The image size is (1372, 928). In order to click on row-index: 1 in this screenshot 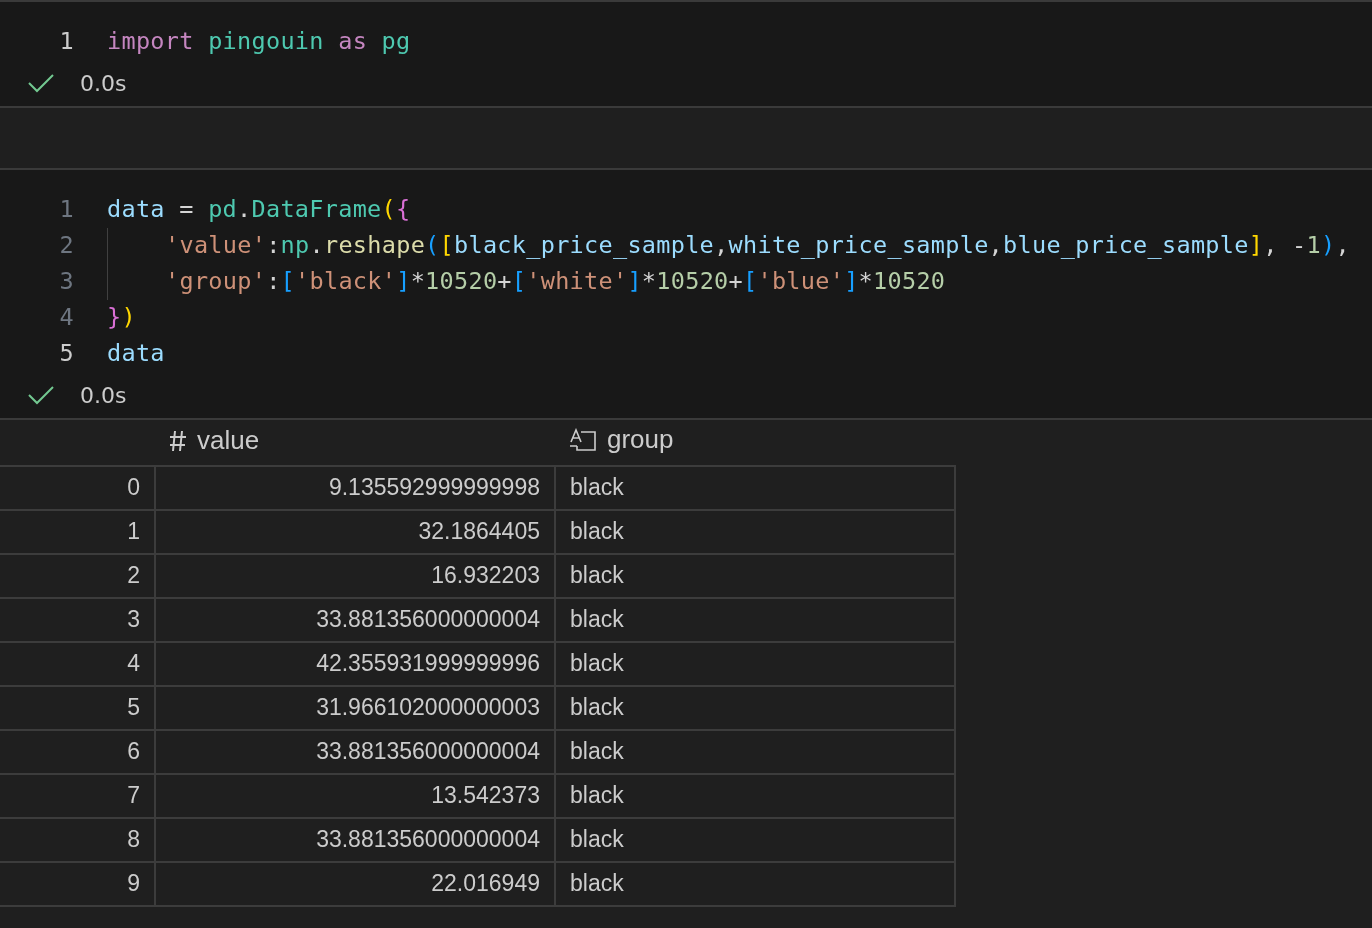, I will do `click(77, 531)`.